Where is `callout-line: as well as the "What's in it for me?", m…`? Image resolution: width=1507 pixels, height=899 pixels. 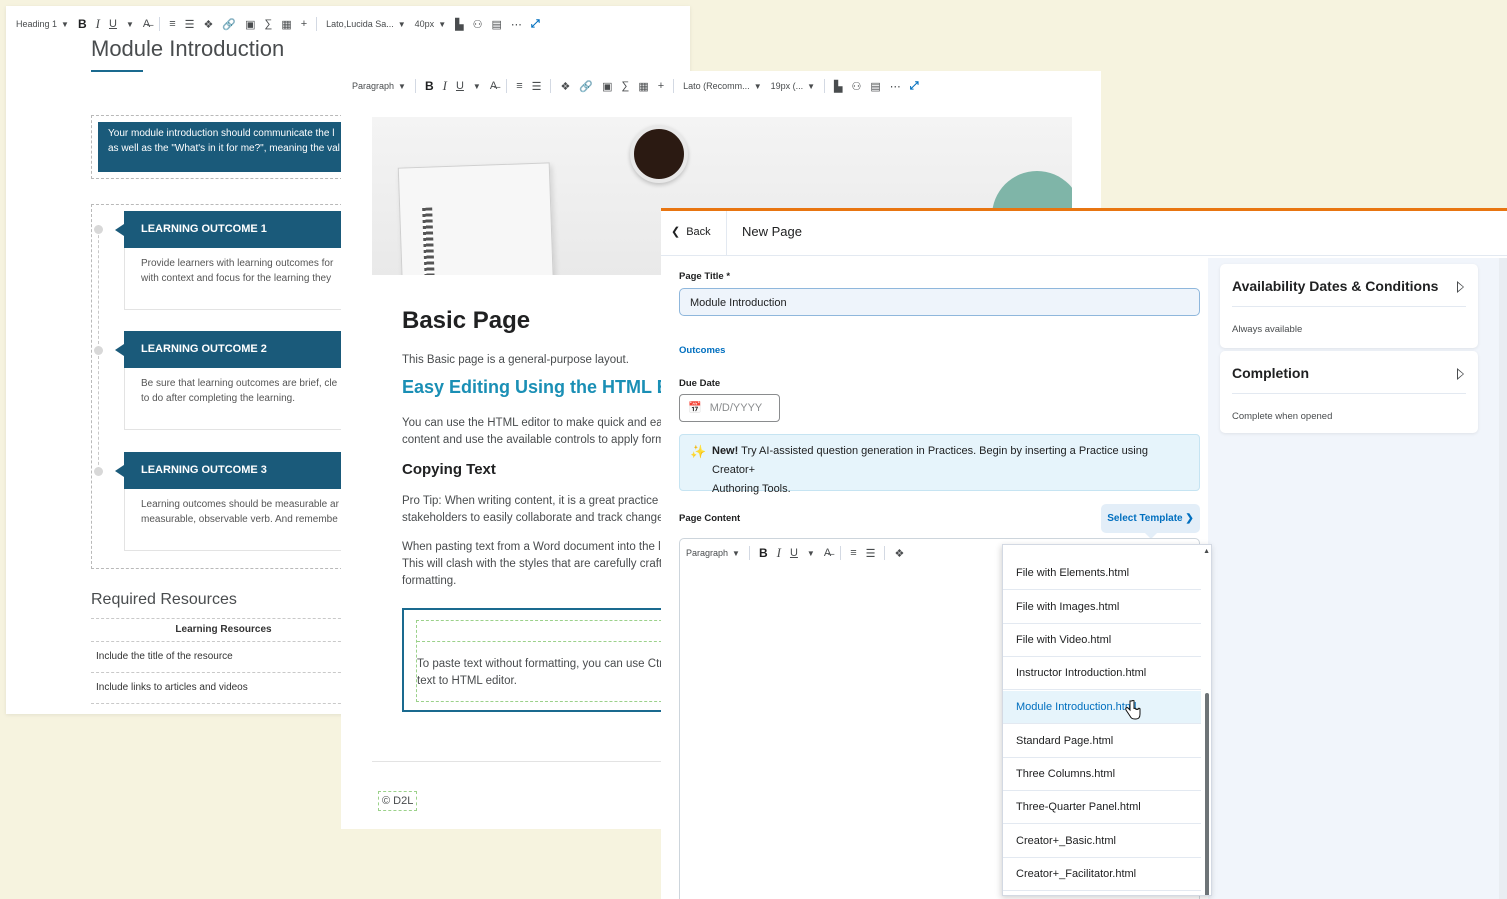
callout-line: as well as the "What's in it for me?", m… is located at coordinates (224, 148).